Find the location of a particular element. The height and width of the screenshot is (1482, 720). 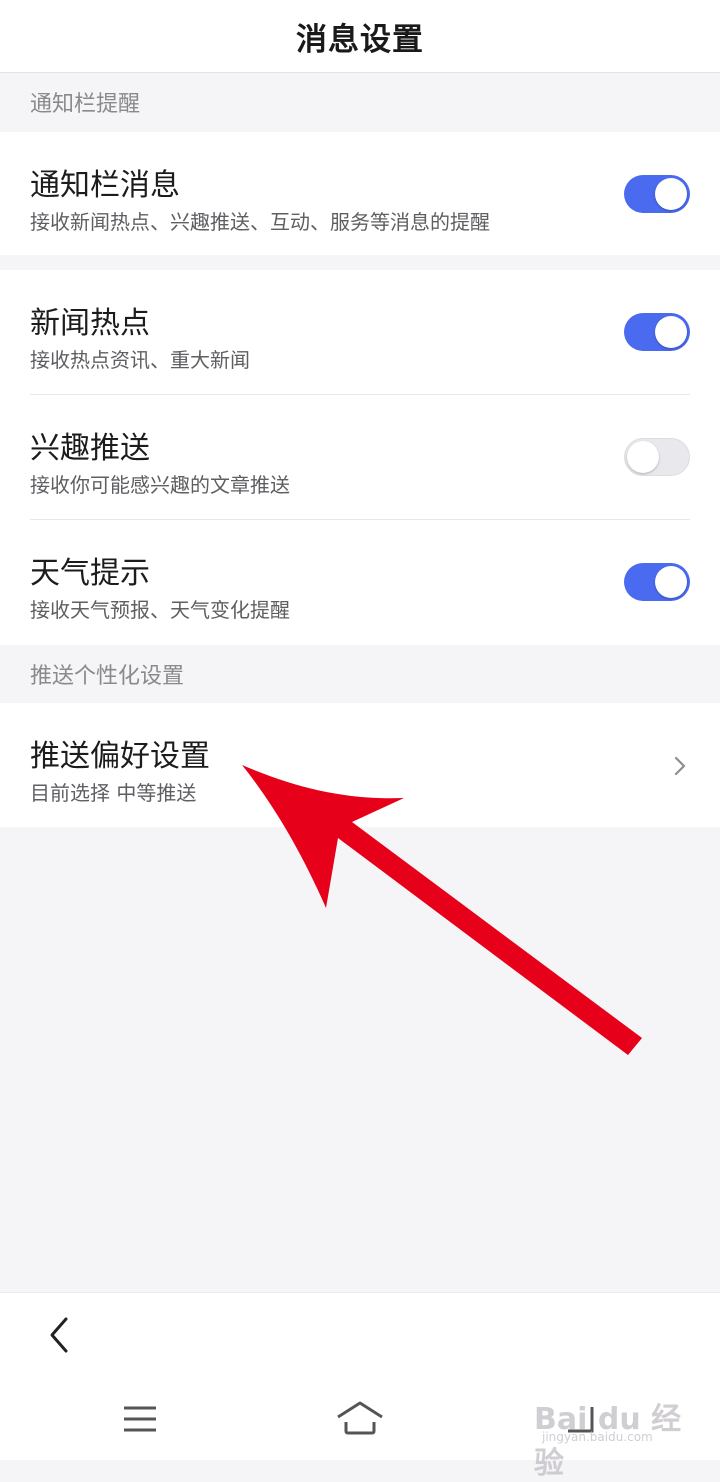

setting-row-weather: 天气提示 接收天气预报、天气变化提醒 is located at coordinates (360, 582).